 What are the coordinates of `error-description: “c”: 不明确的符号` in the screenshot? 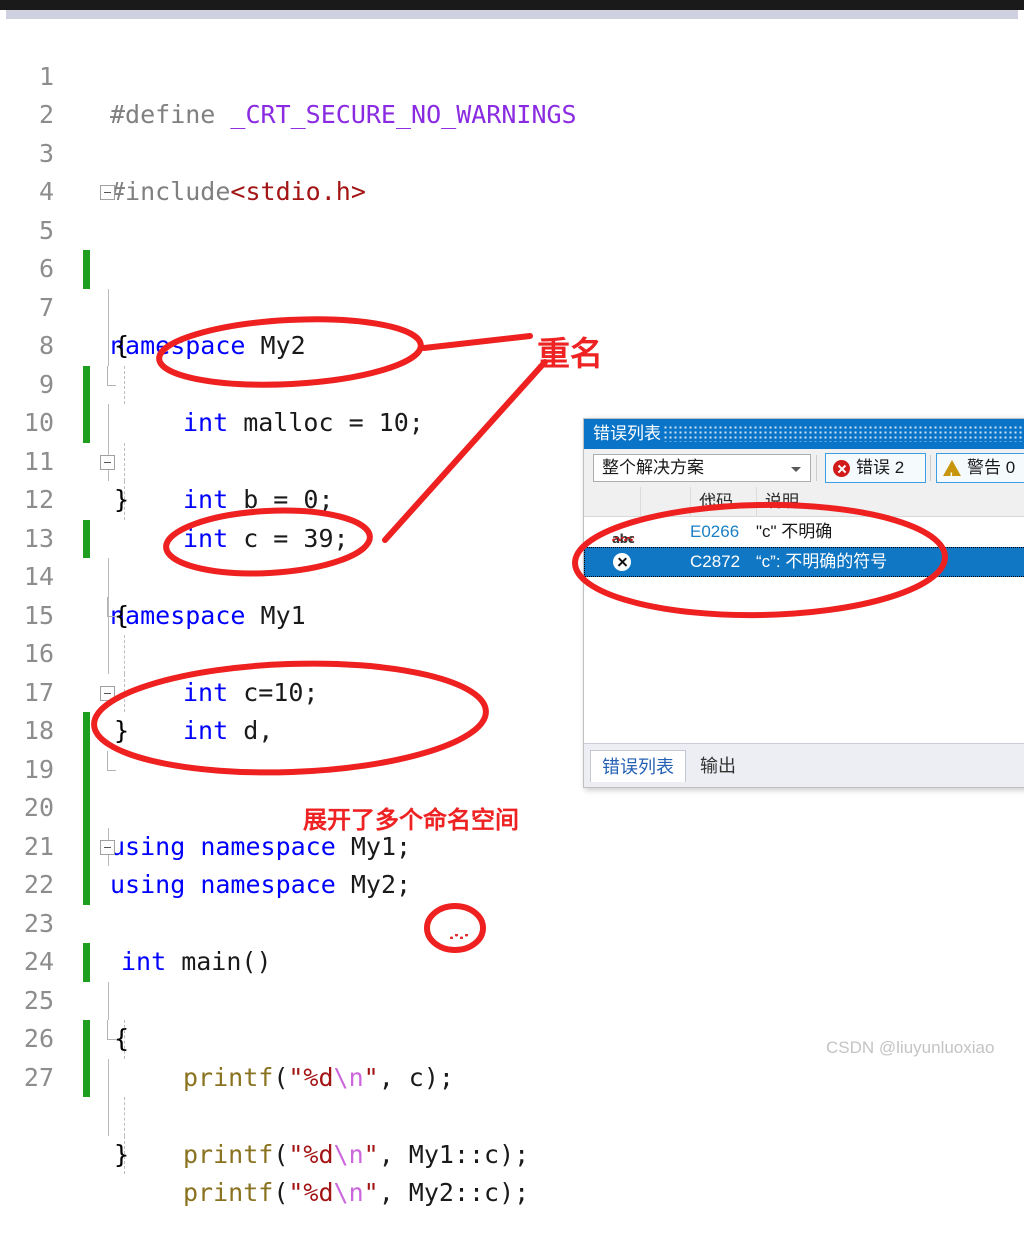 It's located at (822, 561).